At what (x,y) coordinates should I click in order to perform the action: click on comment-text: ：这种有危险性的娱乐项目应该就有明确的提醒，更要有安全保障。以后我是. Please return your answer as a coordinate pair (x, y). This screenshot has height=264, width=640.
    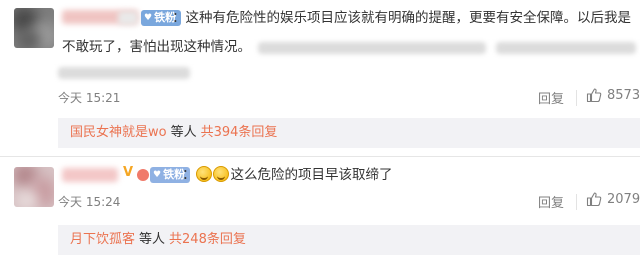
    Looking at the image, I should click on (405, 18).